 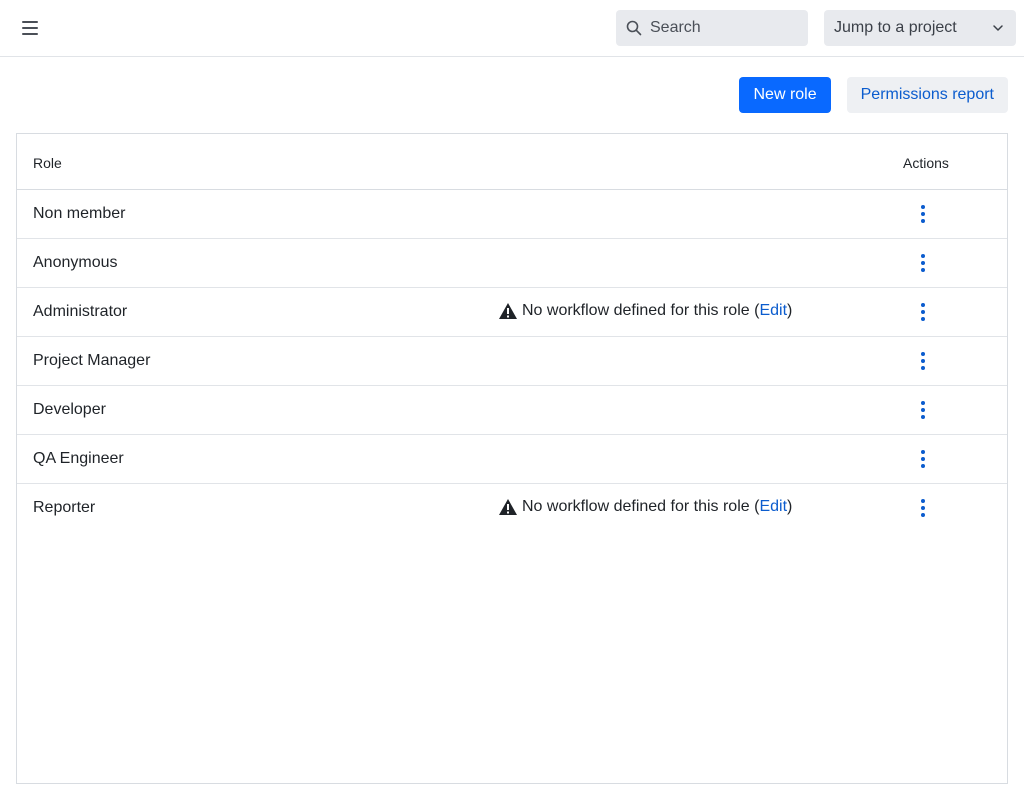 What do you see at coordinates (634, 28) in the screenshot?
I see `search-icon` at bounding box center [634, 28].